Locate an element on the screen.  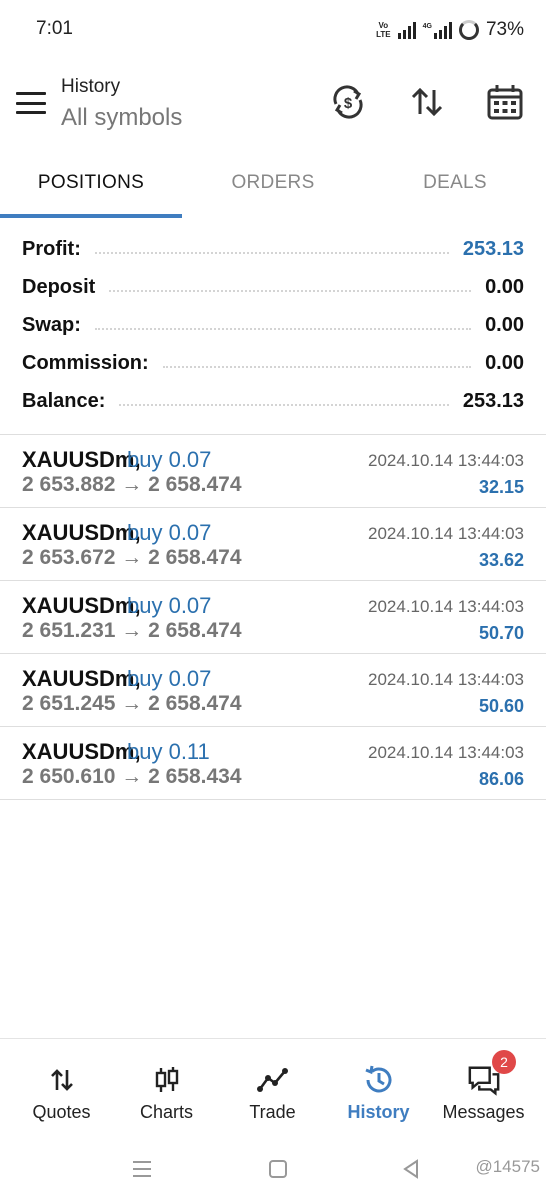
summary-row-commission: Commission: 0.00 is located at coordinates (273, 363).